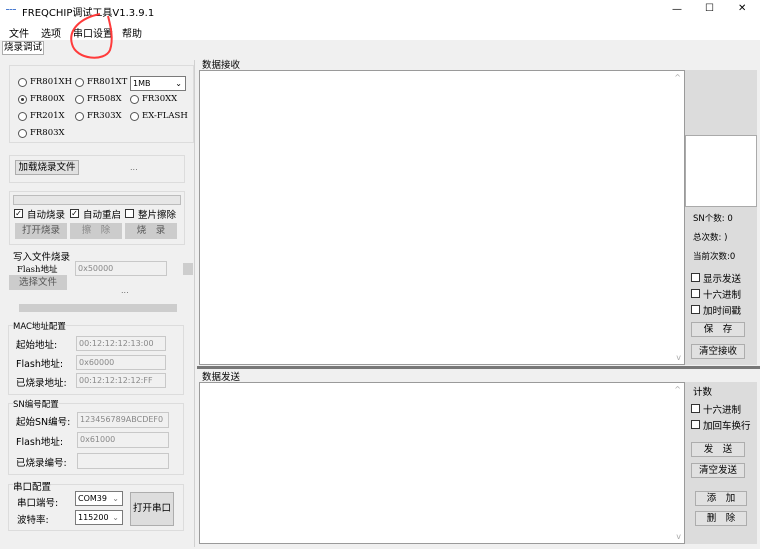 This screenshot has height=549, width=760. What do you see at coordinates (47, 133) in the screenshot?
I see `radio-label: FR803X` at bounding box center [47, 133].